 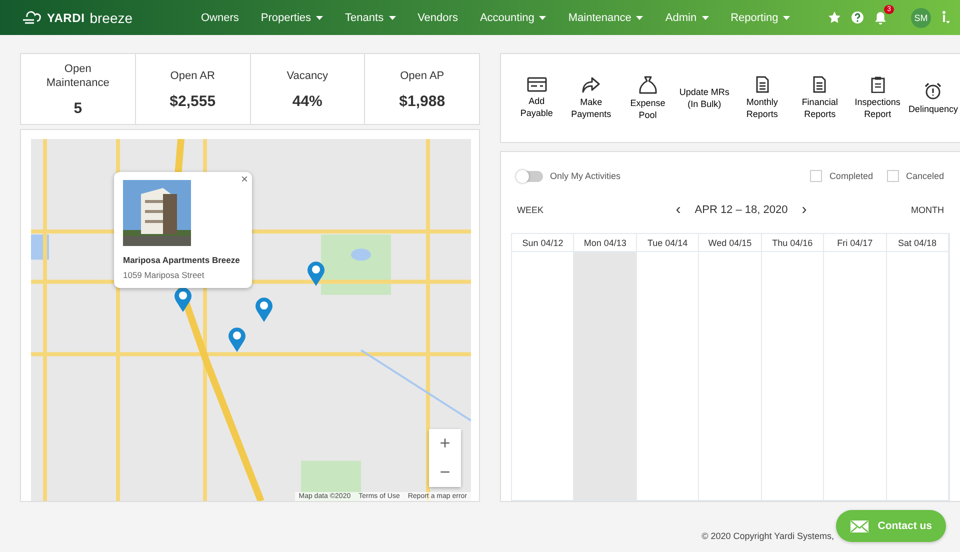 What do you see at coordinates (793, 243) in the screenshot?
I see `day-header: Thu 04/16` at bounding box center [793, 243].